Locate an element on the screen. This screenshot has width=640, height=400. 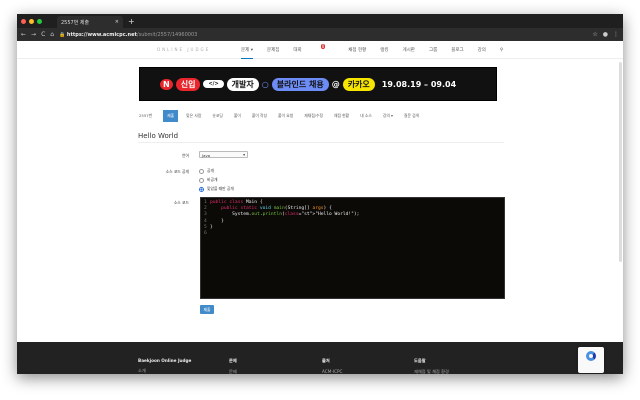
code-line: 6 is located at coordinates (205, 234).